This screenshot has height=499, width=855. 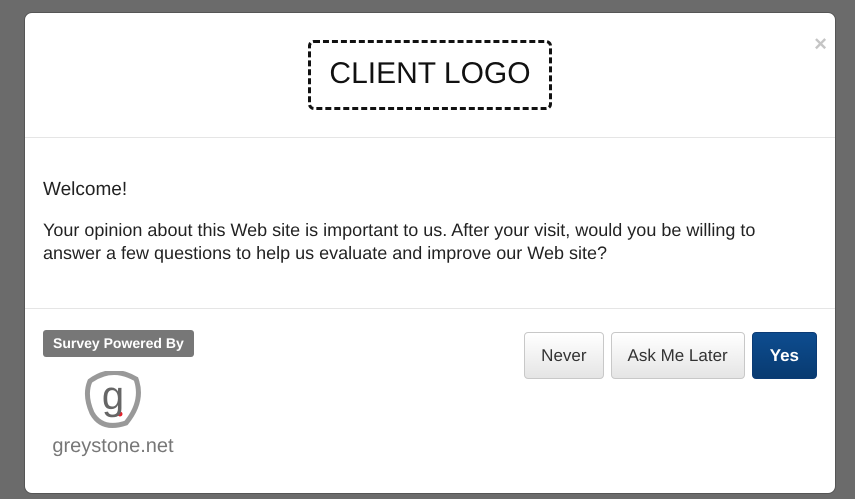 What do you see at coordinates (430, 73) in the screenshot?
I see `logo-text: CLIENT LOGO` at bounding box center [430, 73].